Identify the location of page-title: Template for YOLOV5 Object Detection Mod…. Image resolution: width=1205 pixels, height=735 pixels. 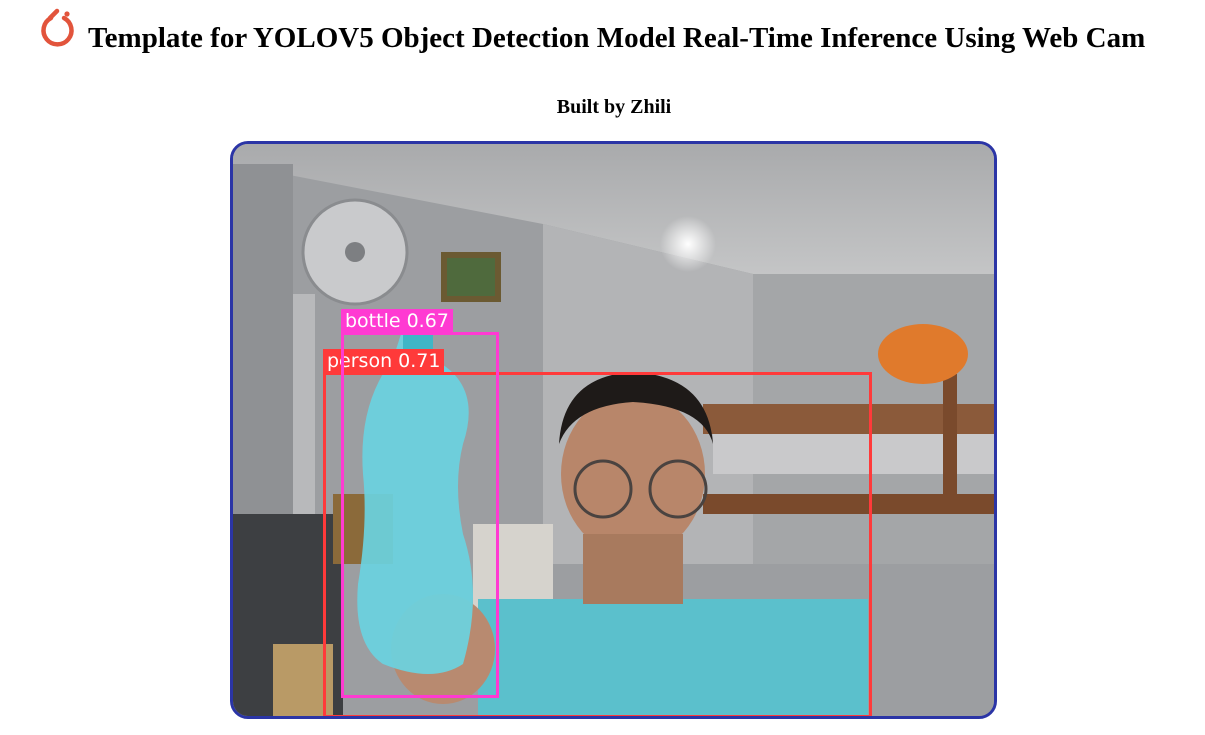
(617, 38).